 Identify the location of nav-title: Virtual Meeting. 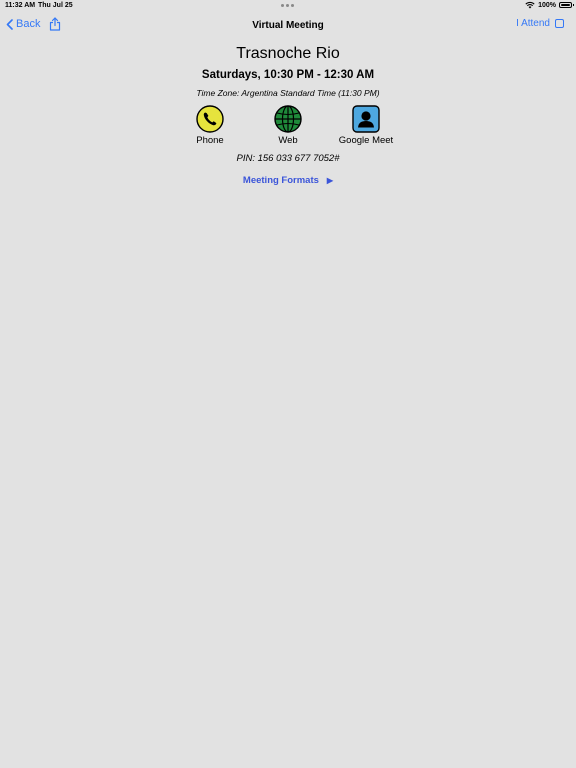
(288, 25).